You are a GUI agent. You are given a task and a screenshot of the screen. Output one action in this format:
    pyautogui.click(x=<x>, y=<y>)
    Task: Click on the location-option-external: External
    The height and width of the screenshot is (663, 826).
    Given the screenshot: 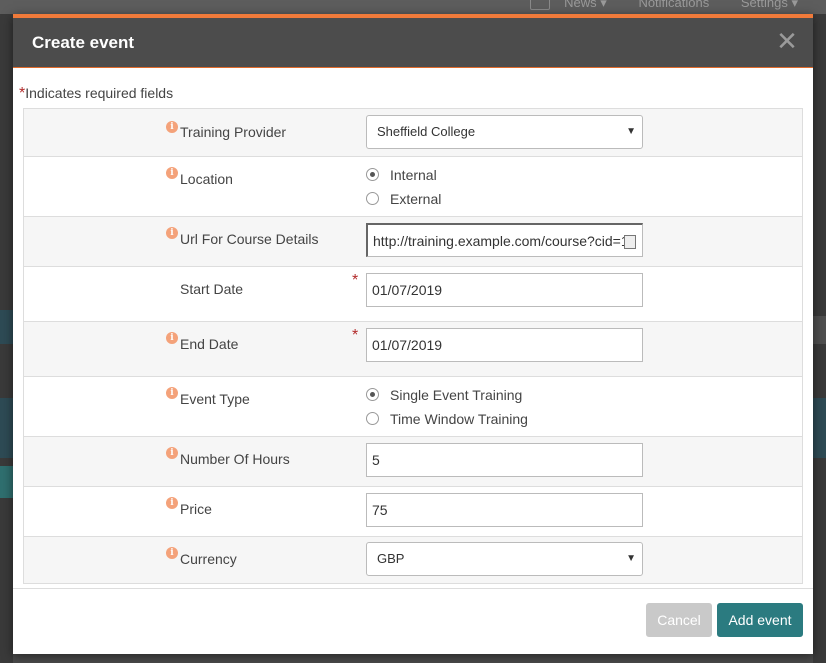 What is the action you would take?
    pyautogui.click(x=403, y=199)
    